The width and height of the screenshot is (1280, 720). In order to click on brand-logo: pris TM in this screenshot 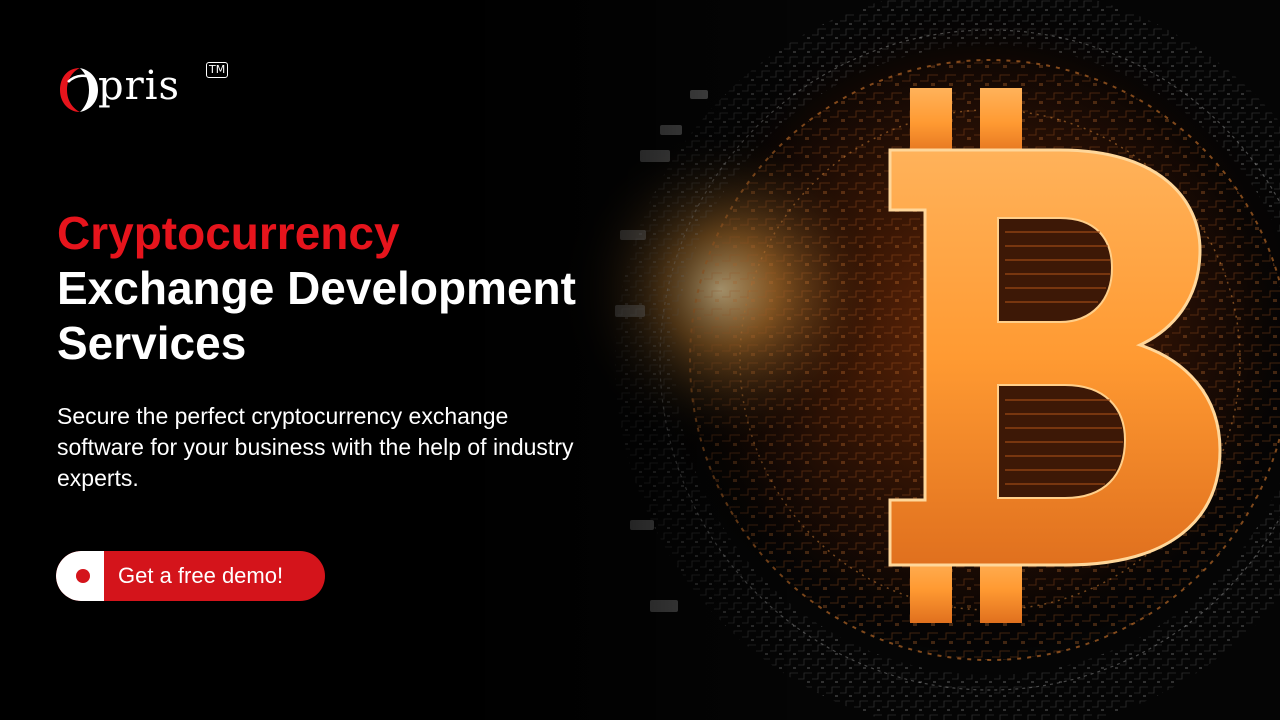, I will do `click(158, 93)`.